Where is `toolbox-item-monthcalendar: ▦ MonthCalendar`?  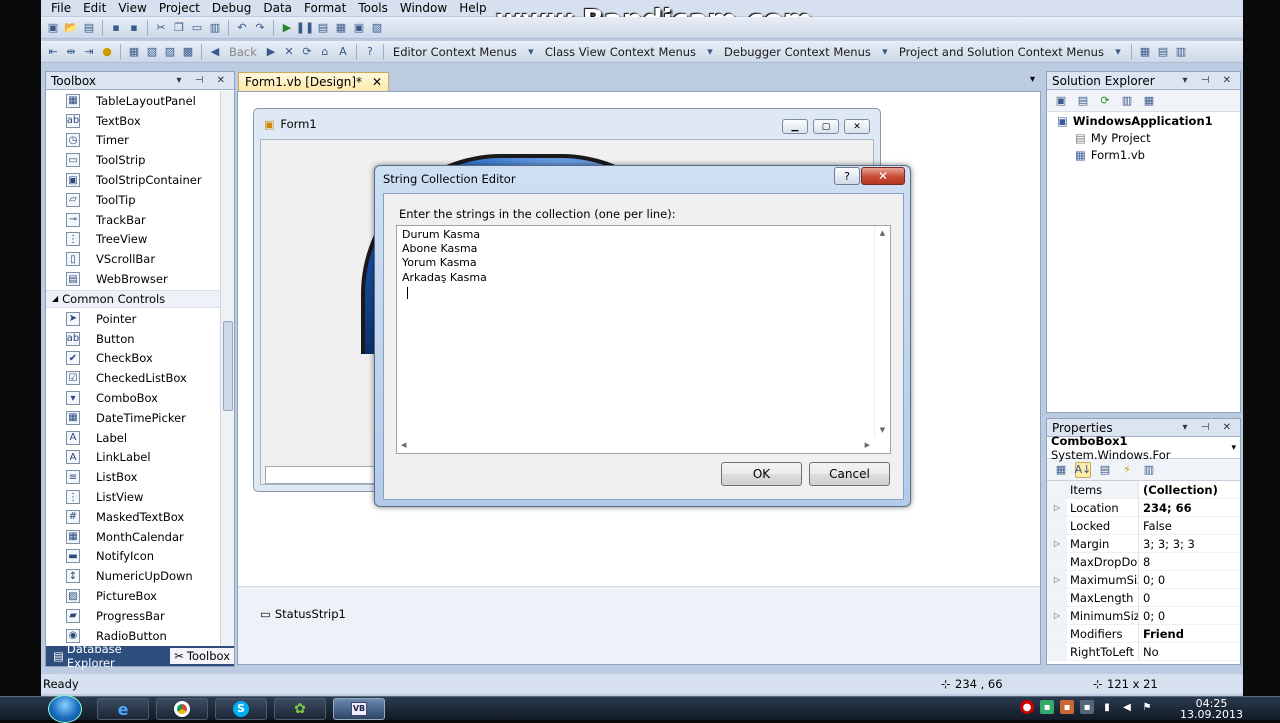 toolbox-item-monthcalendar: ▦ MonthCalendar is located at coordinates (133, 537).